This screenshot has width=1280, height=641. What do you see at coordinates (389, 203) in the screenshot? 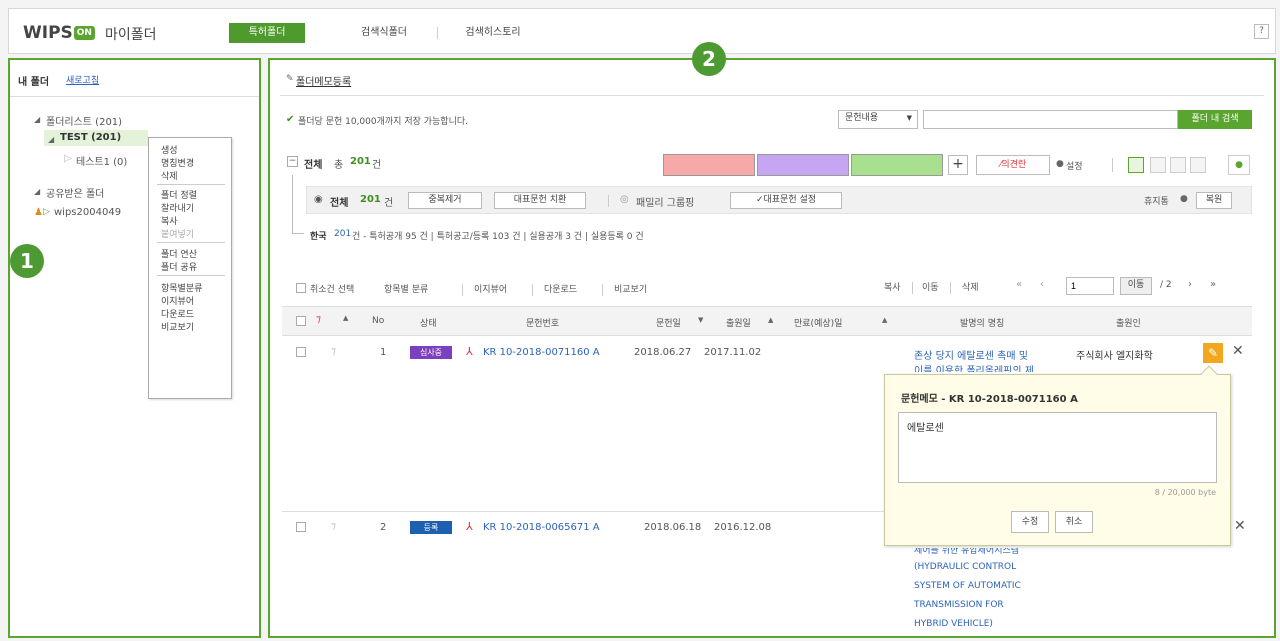
I see `filter-all-unit: 건` at bounding box center [389, 203].